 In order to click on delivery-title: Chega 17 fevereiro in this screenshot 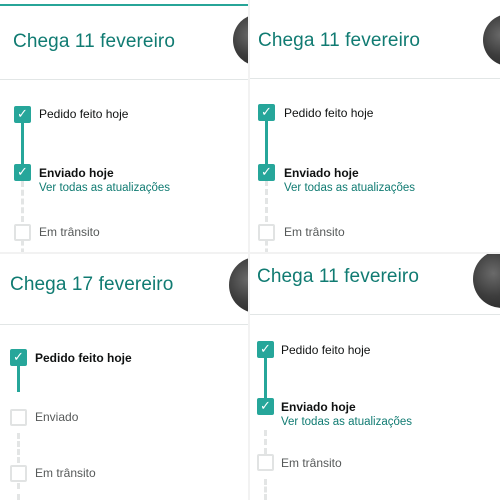, I will do `click(92, 284)`.